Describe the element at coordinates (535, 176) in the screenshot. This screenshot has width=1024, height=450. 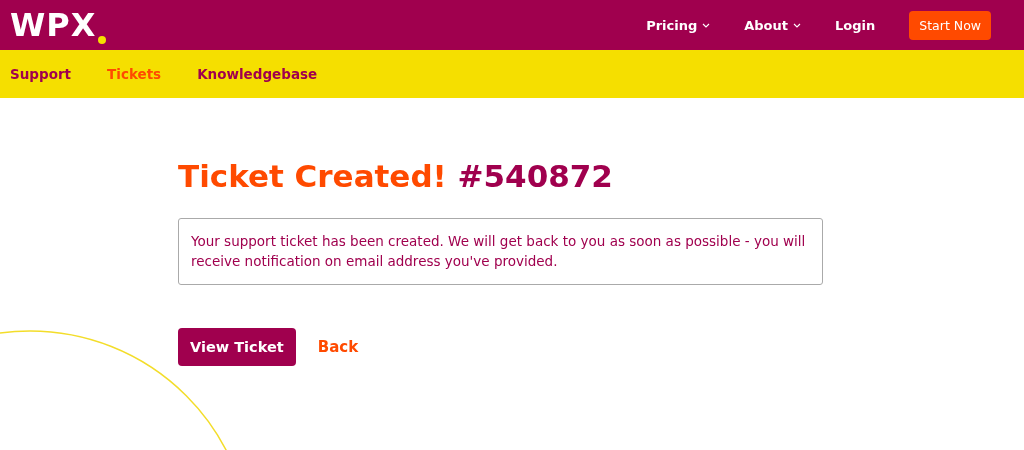
I see `ticket-number: #540872` at that location.